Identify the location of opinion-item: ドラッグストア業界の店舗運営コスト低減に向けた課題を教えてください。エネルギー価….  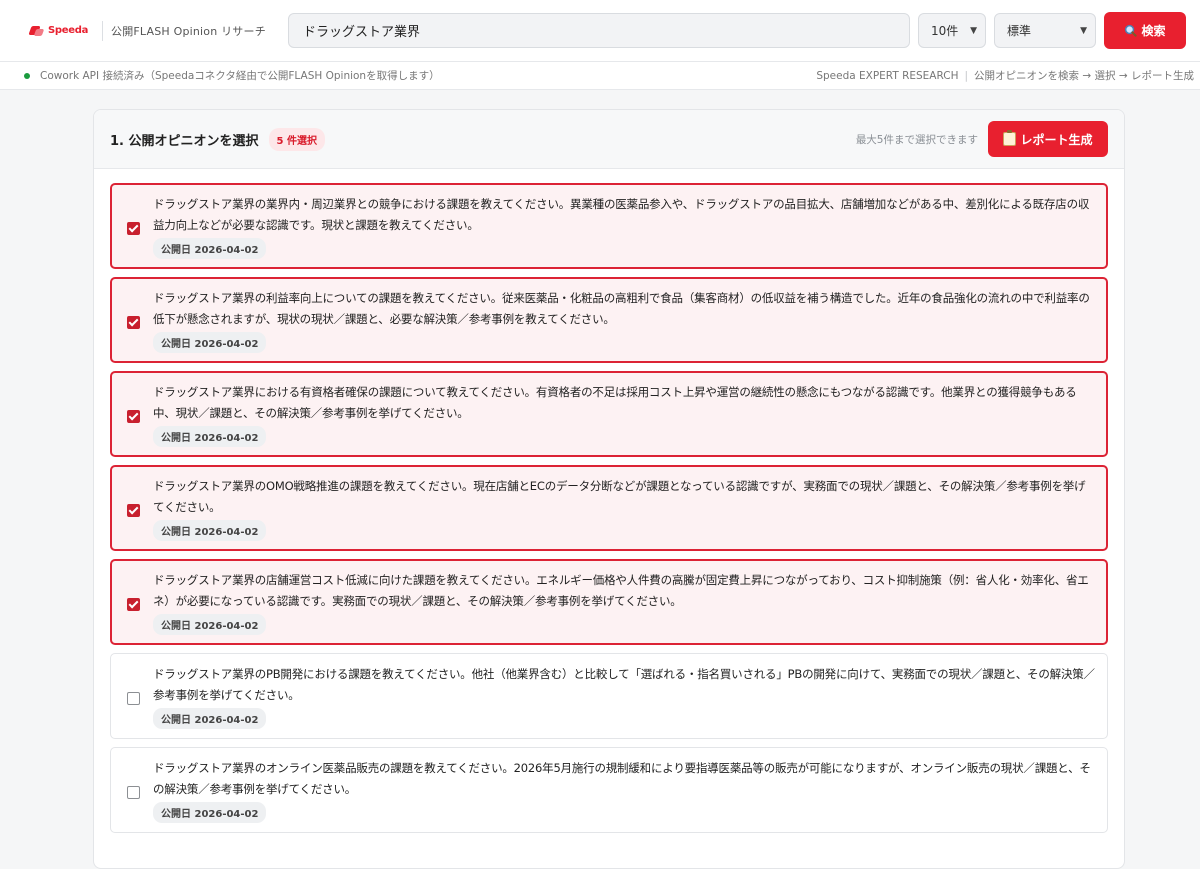
(609, 602).